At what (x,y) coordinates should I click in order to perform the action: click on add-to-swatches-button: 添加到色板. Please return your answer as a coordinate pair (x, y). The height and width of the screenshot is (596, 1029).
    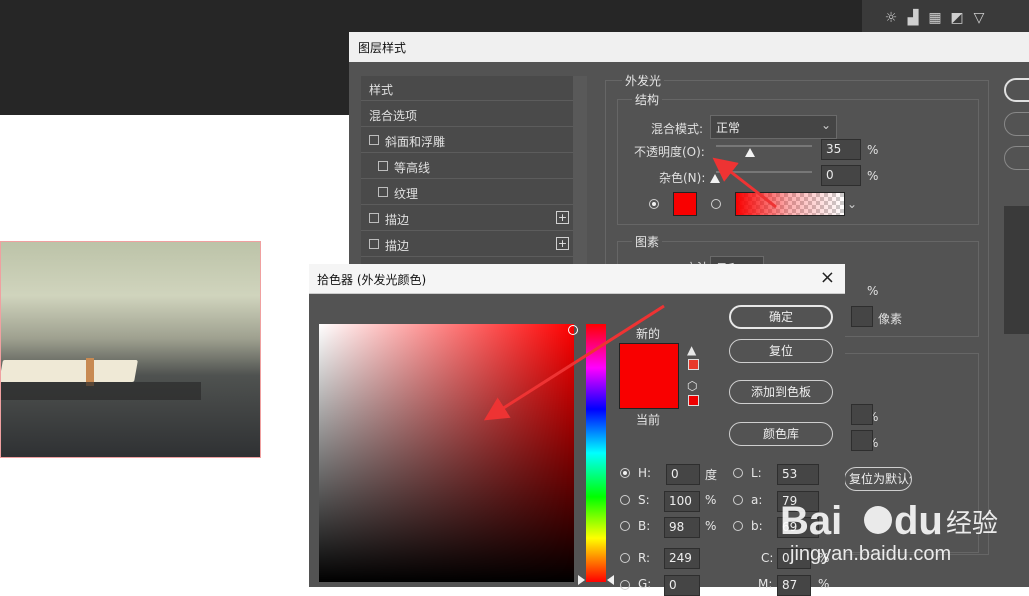
    Looking at the image, I should click on (781, 392).